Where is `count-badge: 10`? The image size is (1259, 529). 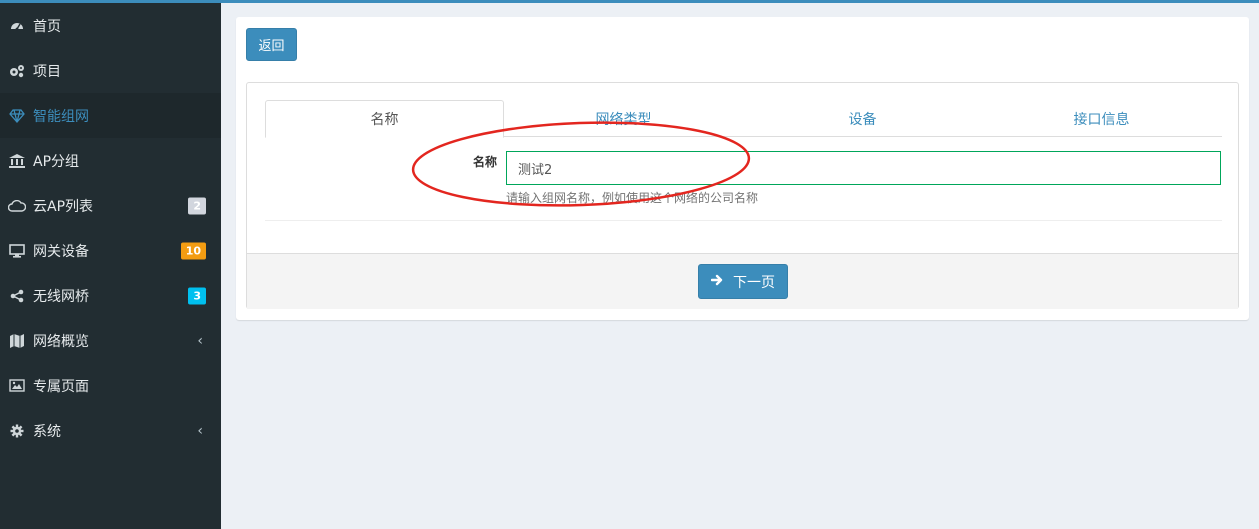
count-badge: 10 is located at coordinates (193, 250).